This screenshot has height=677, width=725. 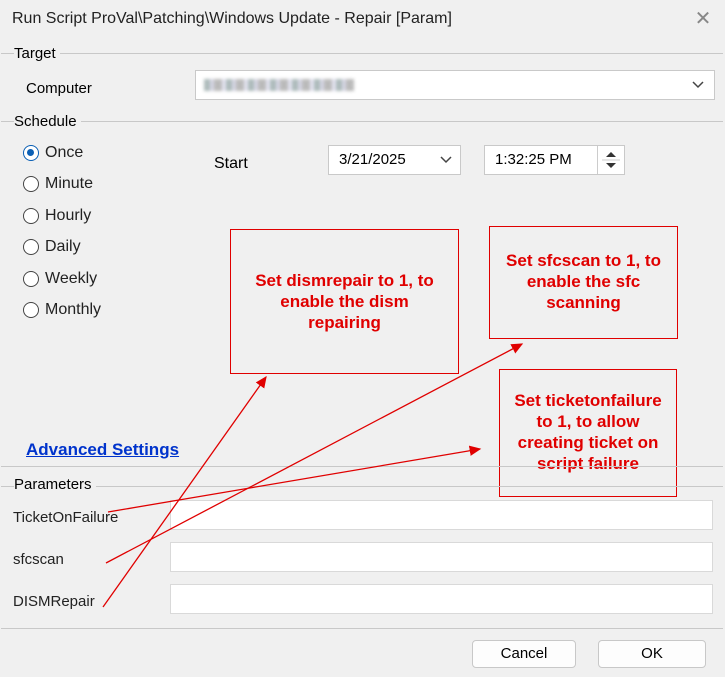 What do you see at coordinates (441, 599) in the screenshot?
I see `param-dismrepair-input` at bounding box center [441, 599].